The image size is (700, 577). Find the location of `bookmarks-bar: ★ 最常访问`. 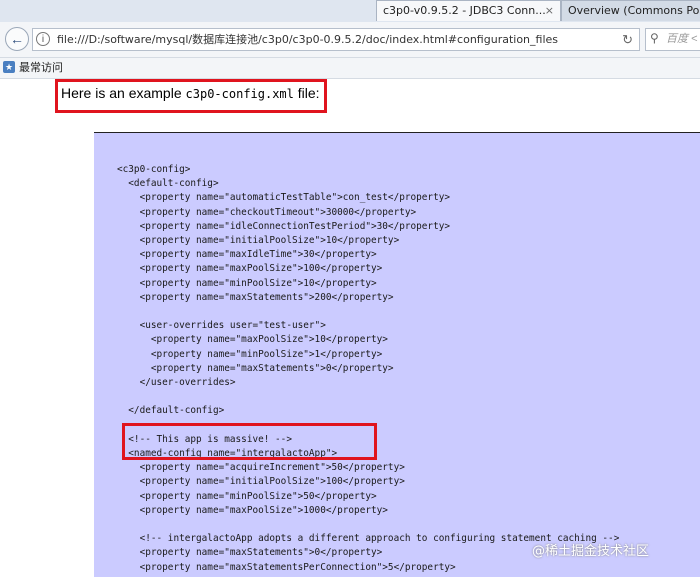

bookmarks-bar: ★ 最常访问 is located at coordinates (350, 68).